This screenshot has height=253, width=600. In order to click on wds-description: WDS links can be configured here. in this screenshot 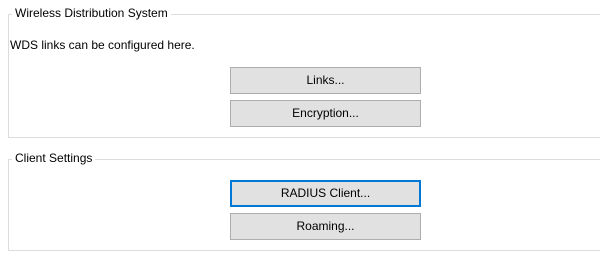, I will do `click(102, 45)`.